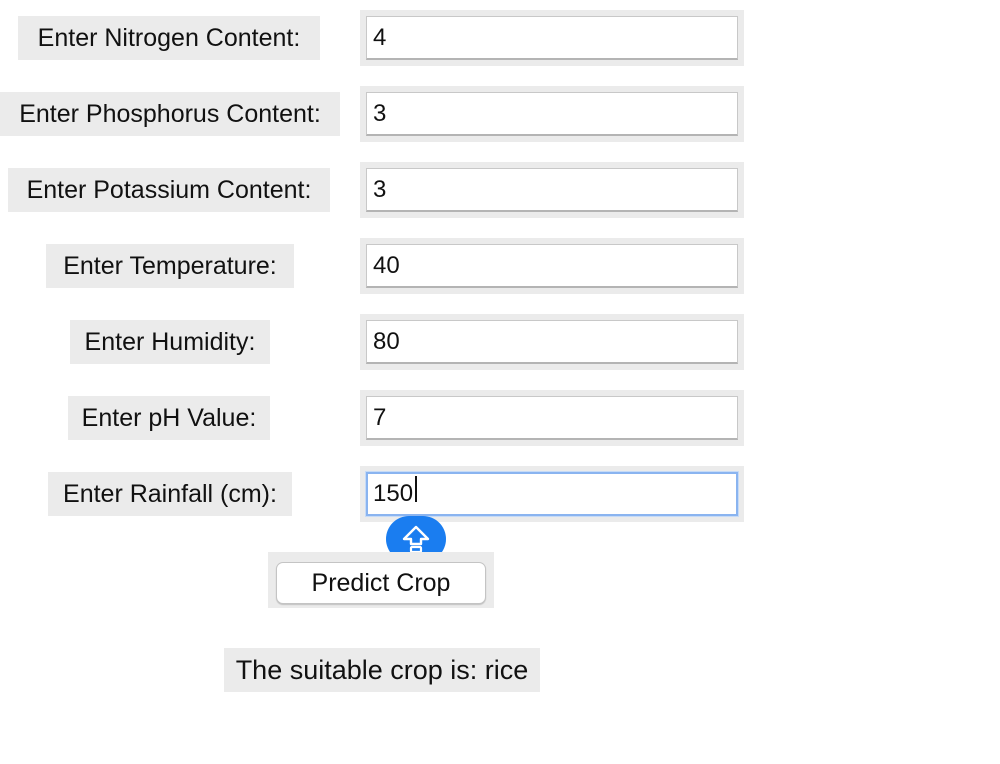  I want to click on temperature-label: Enter Temperature:, so click(170, 266).